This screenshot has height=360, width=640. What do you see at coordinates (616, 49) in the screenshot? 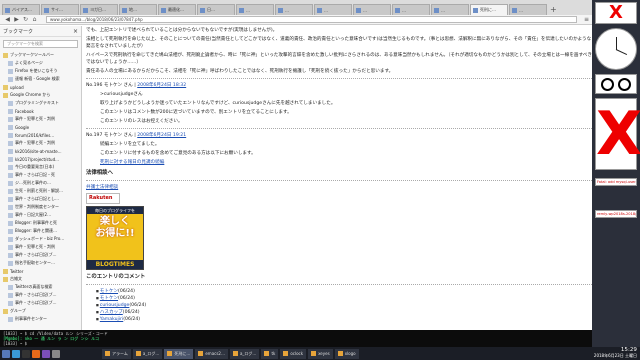
I see `oclock-window` at bounding box center [616, 49].